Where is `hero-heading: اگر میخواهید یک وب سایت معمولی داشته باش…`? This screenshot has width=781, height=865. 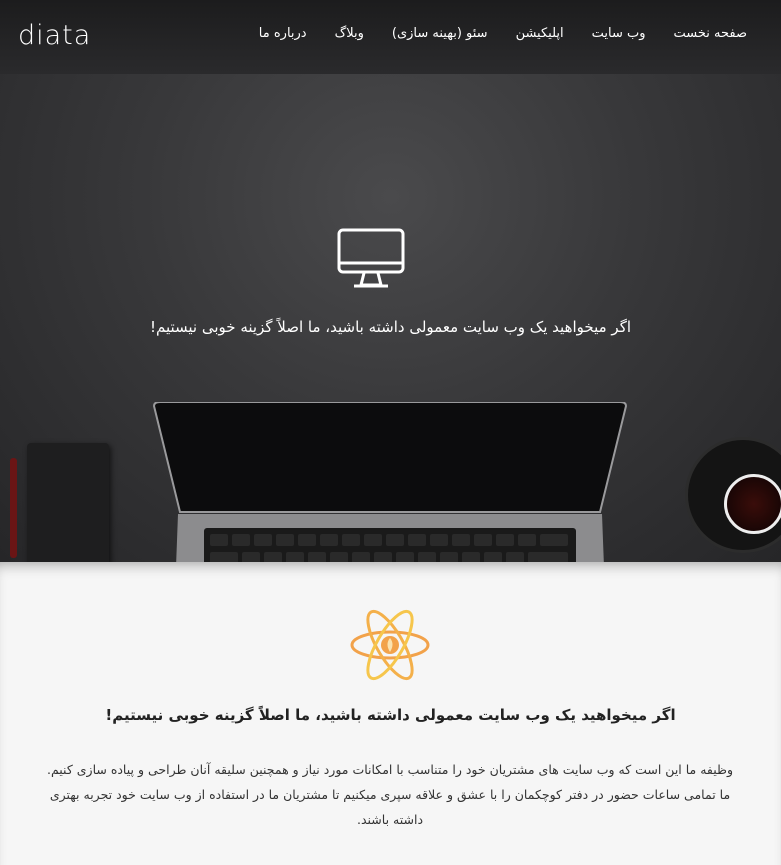
hero-heading: اگر میخواهید یک وب سایت معمولی داشته باش… is located at coordinates (390, 327).